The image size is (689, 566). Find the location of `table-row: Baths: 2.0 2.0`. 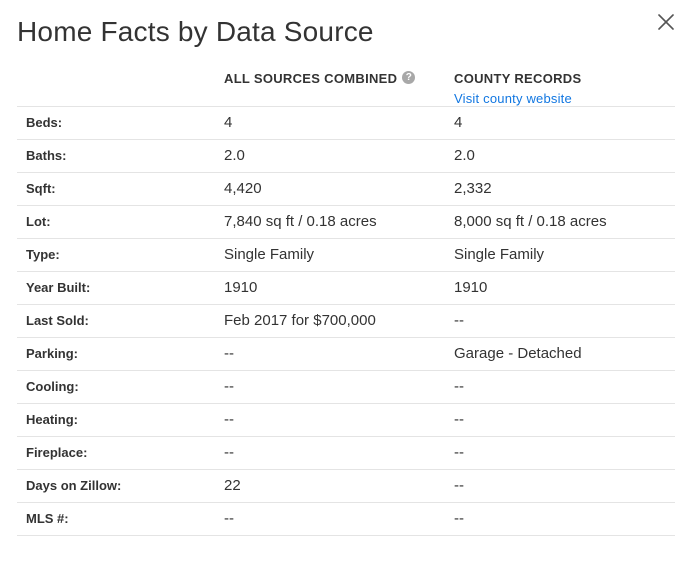

table-row: Baths: 2.0 2.0 is located at coordinates (346, 156).